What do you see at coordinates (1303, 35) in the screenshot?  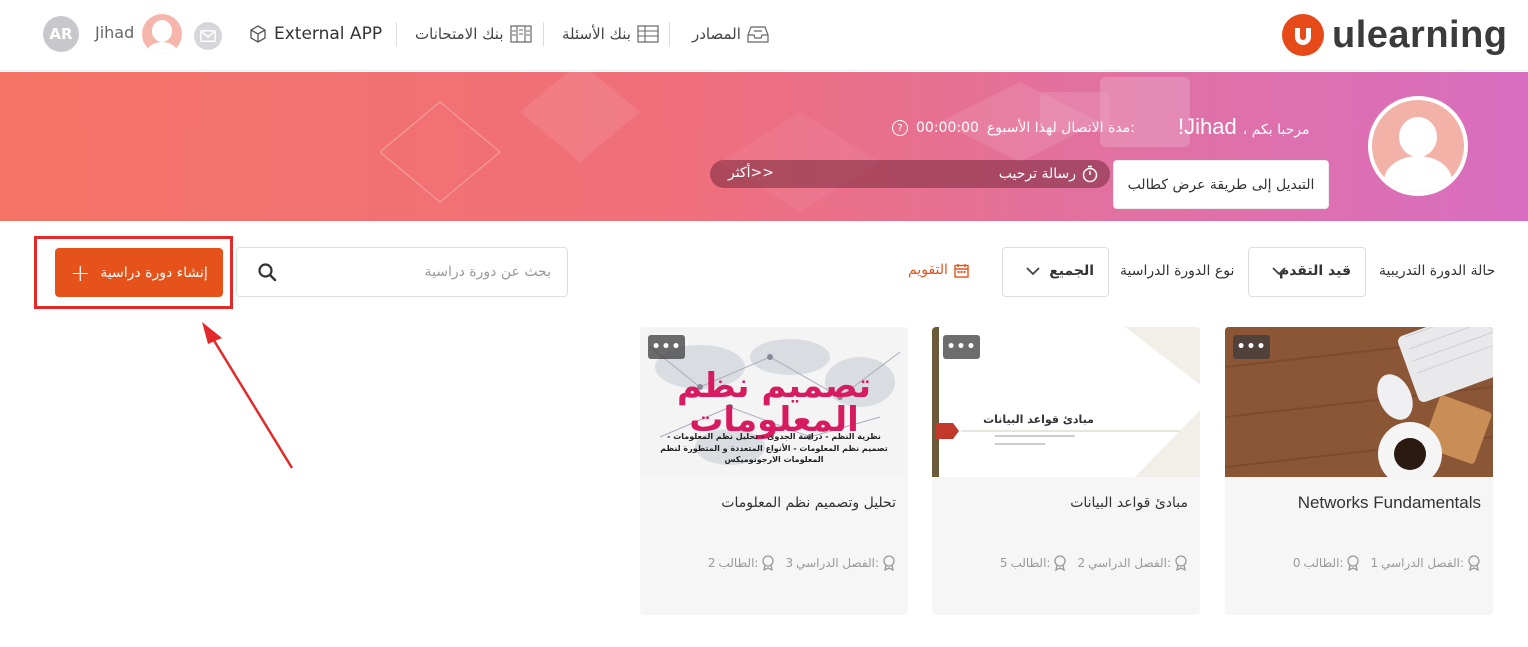 I see `ulearning-logo-mark` at bounding box center [1303, 35].